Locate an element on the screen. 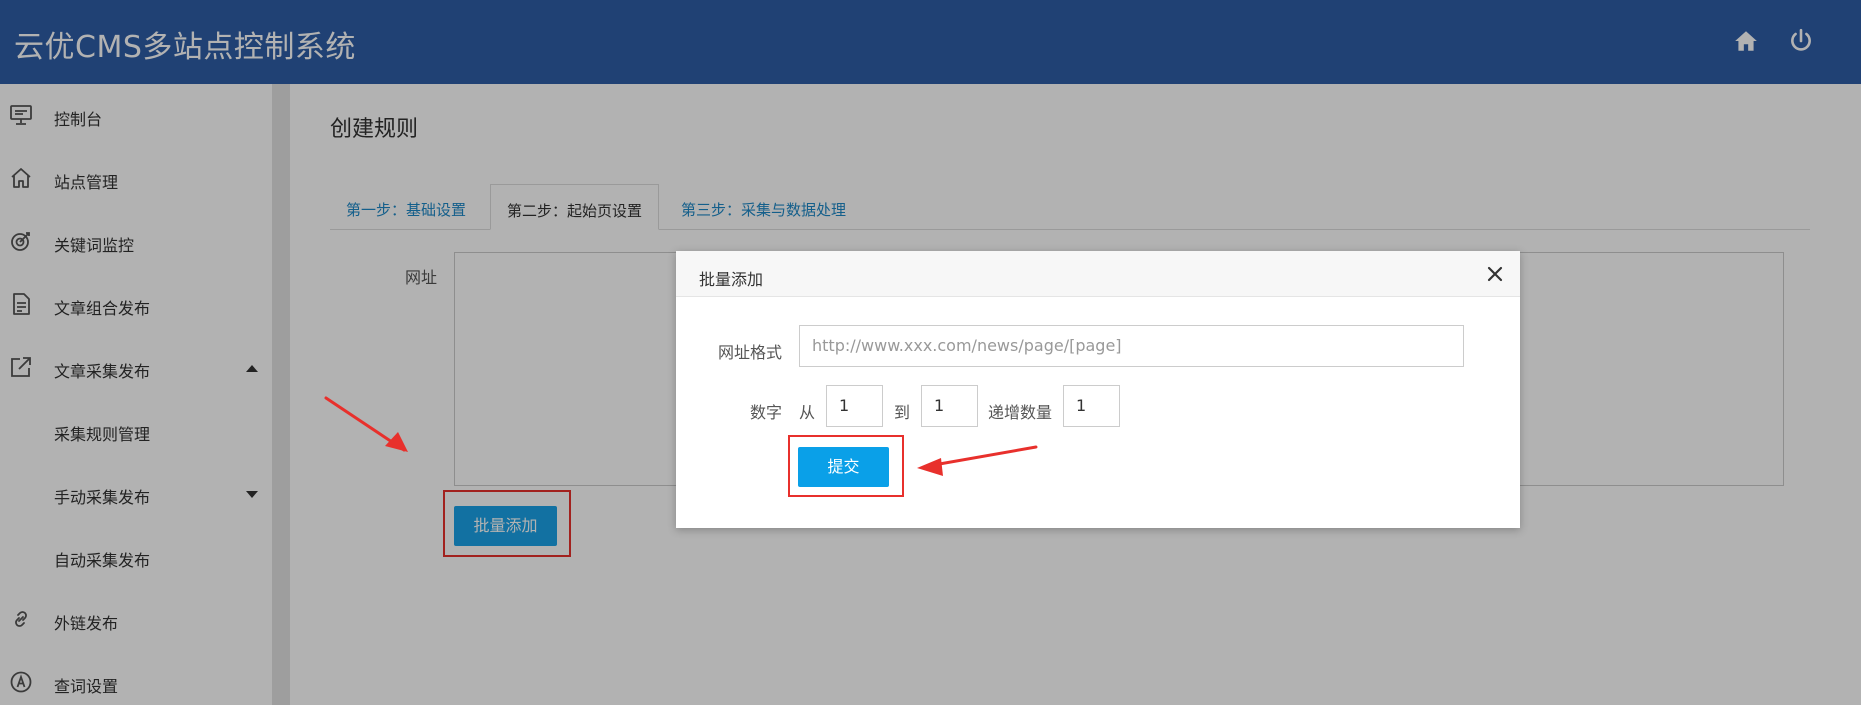 This screenshot has width=1861, height=705. from-label: 从 is located at coordinates (807, 412).